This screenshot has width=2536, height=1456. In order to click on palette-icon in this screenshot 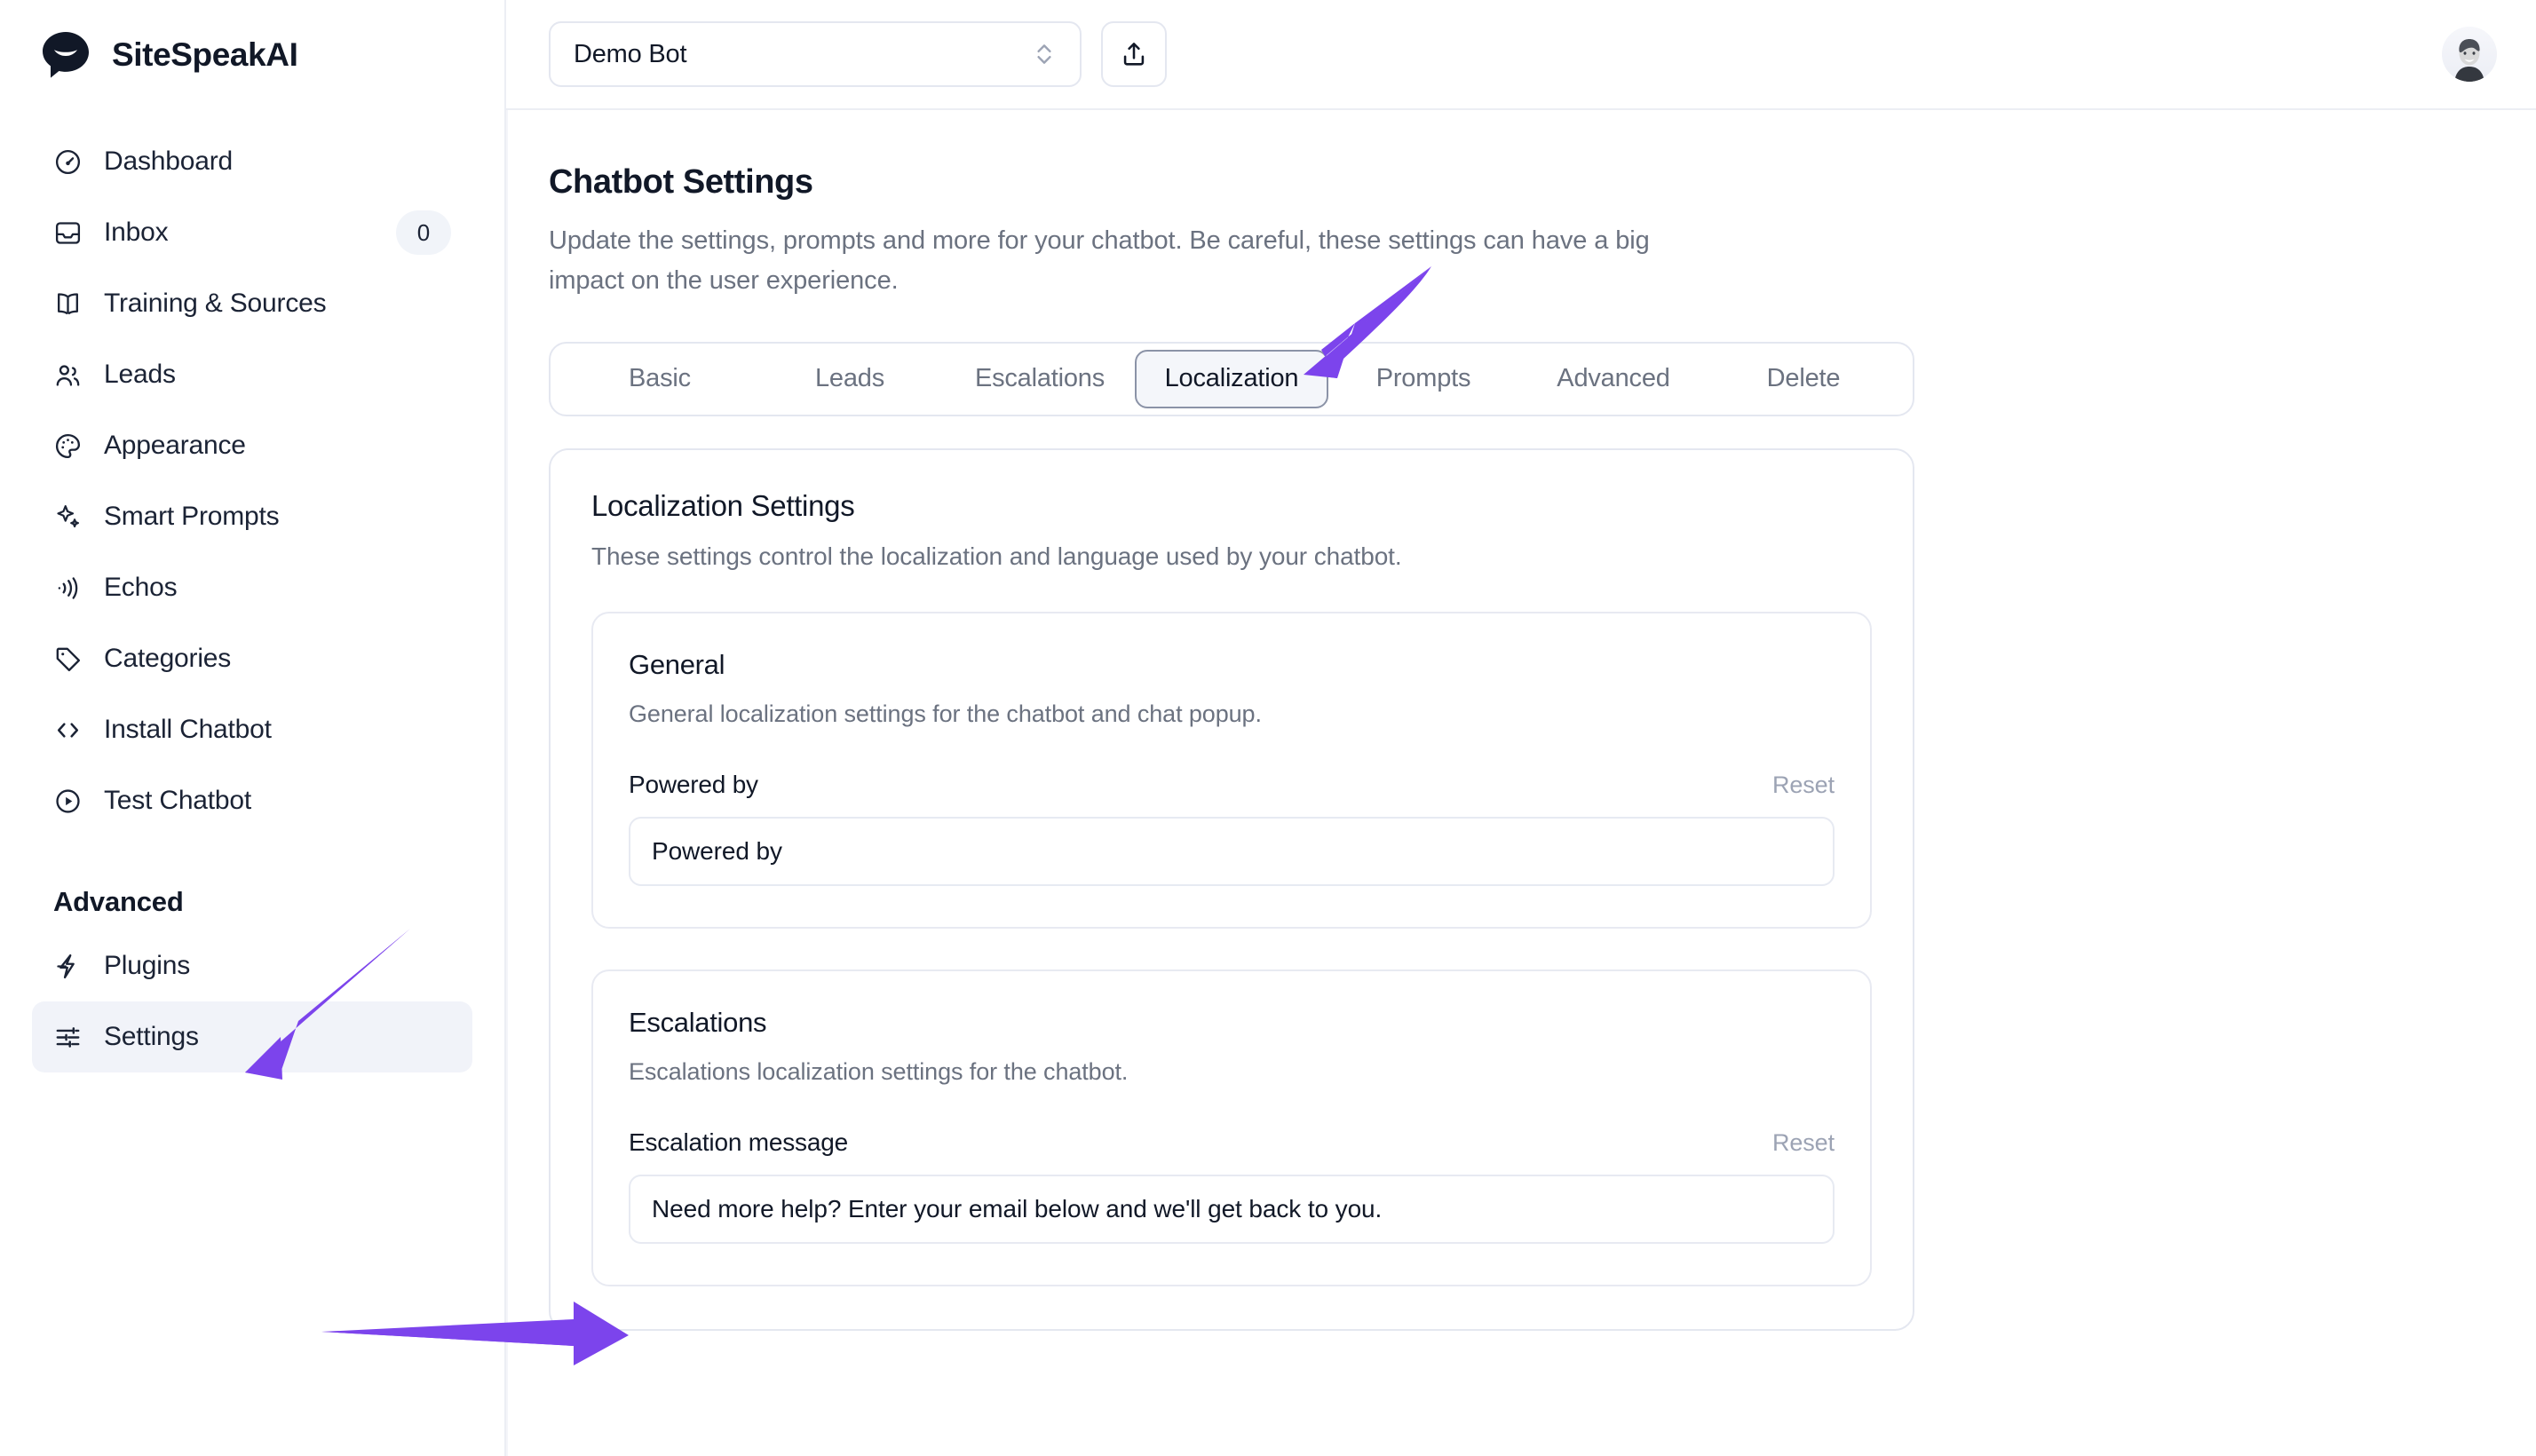, I will do `click(68, 446)`.